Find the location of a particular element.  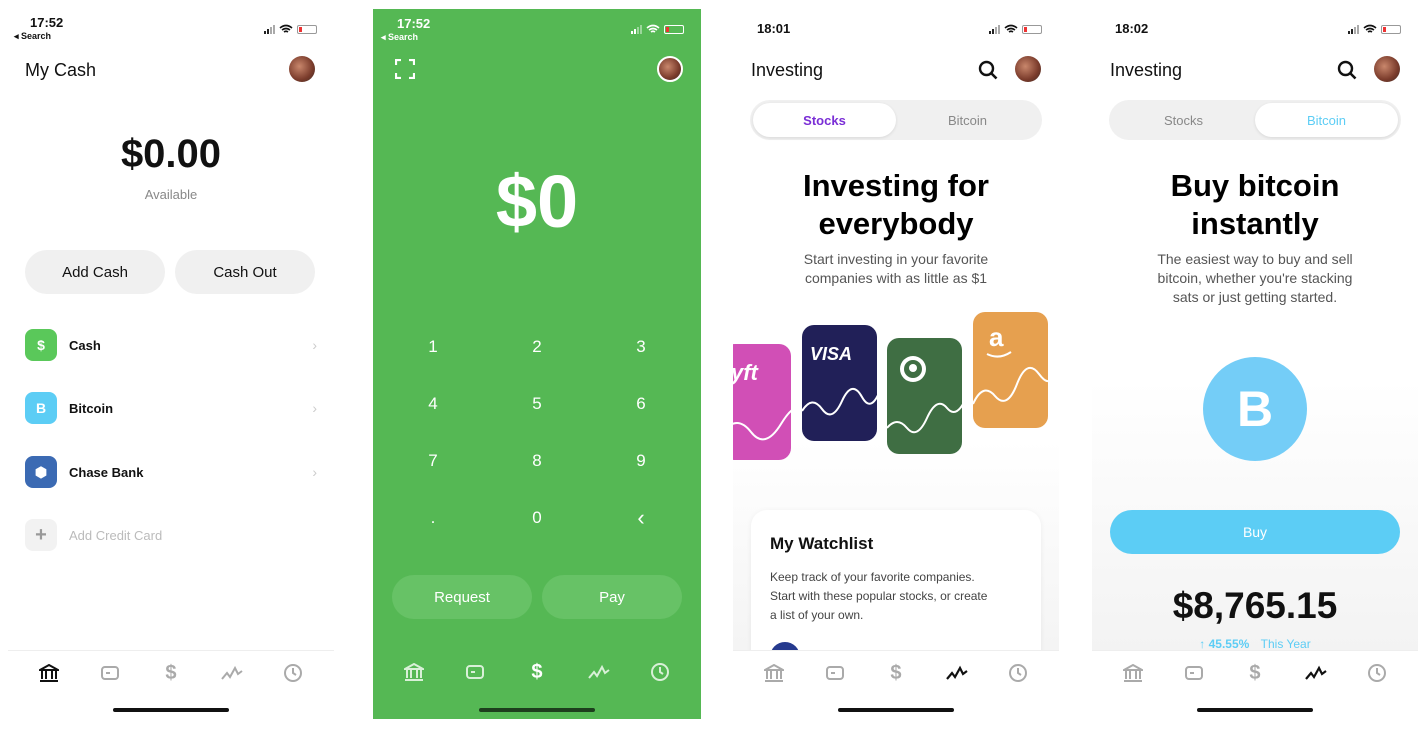

account-row-chase-bank: ⬢ Chase Bank › is located at coordinates (171, 472).